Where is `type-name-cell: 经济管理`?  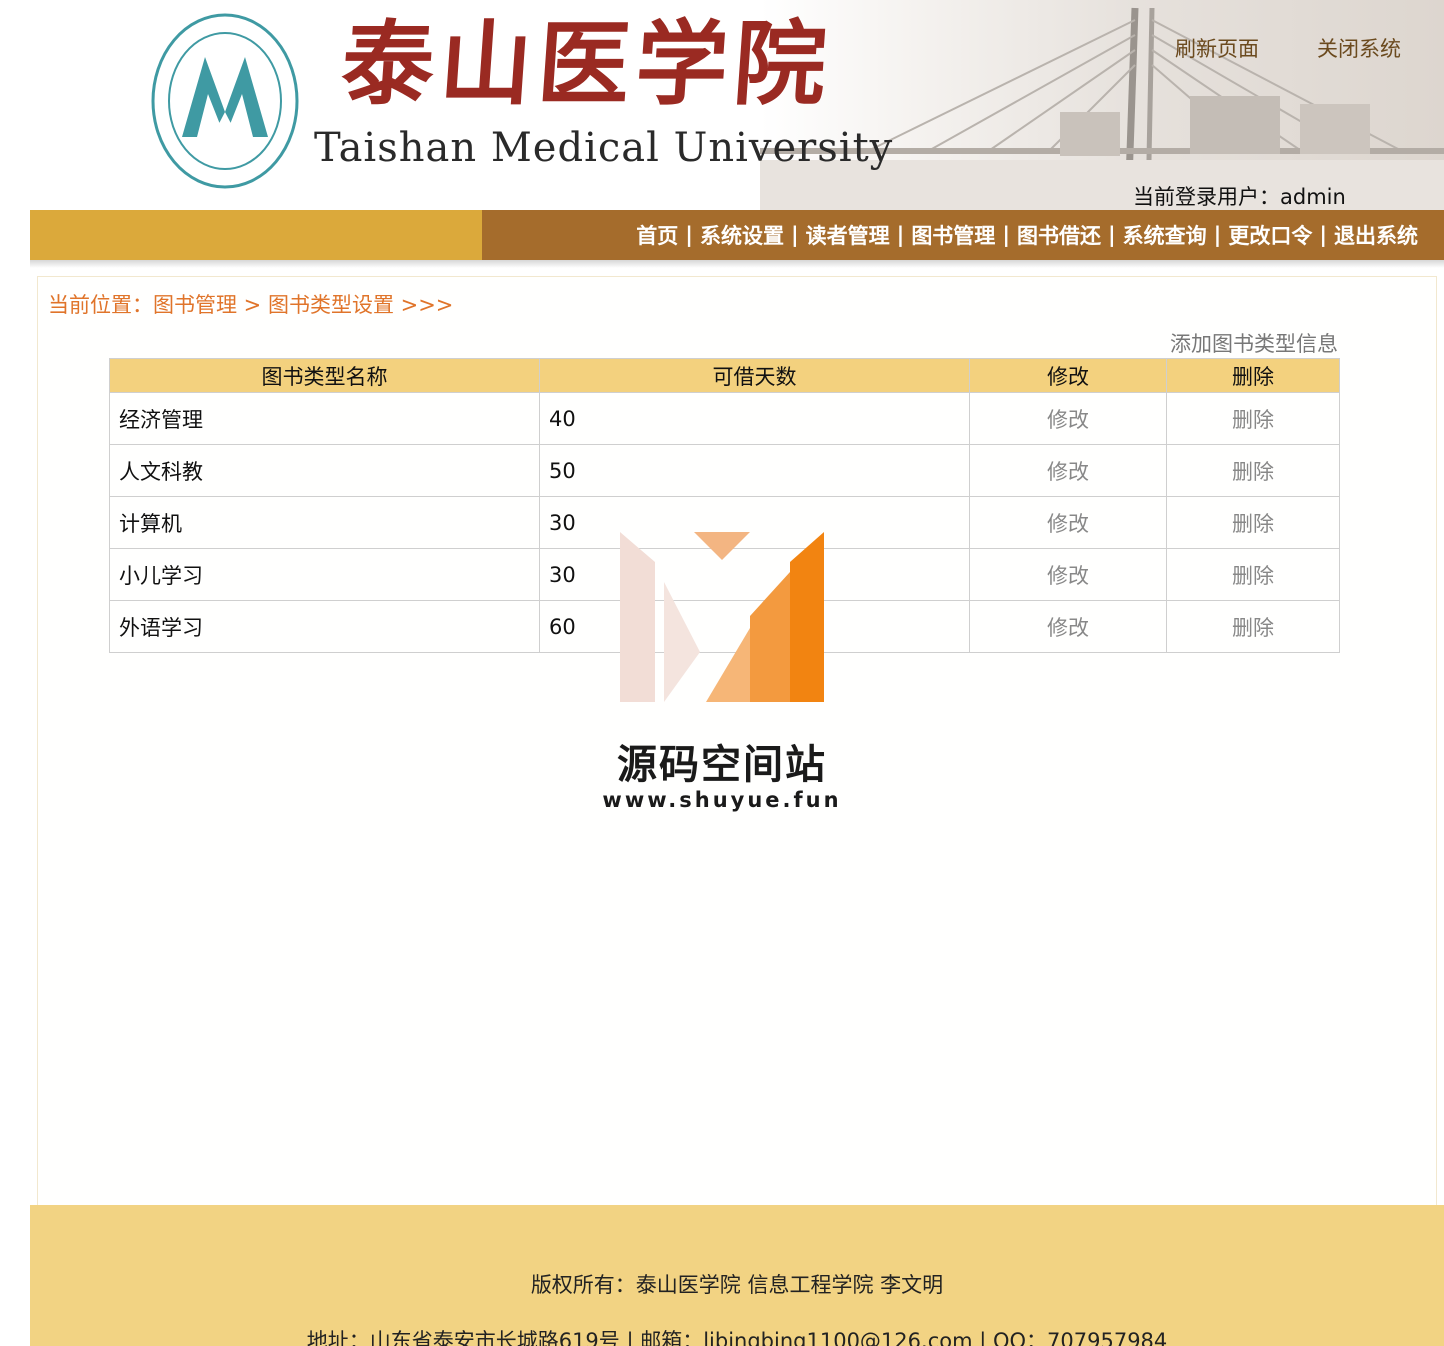
type-name-cell: 经济管理 is located at coordinates (324, 418).